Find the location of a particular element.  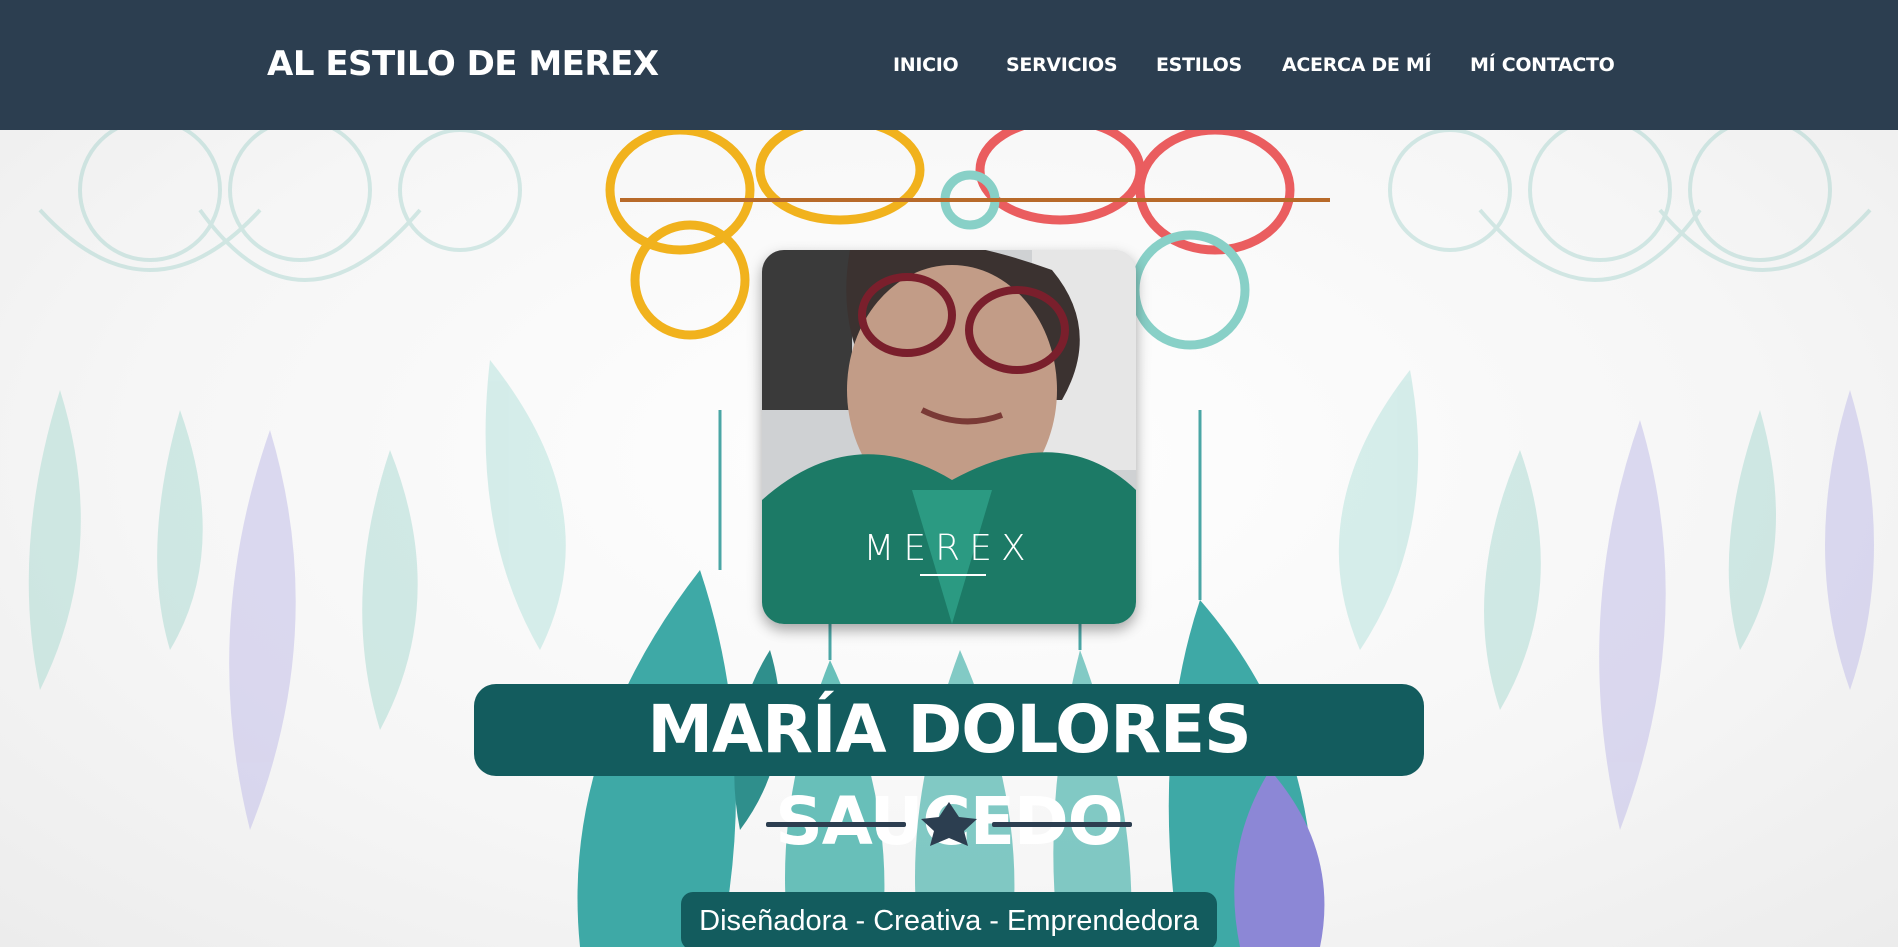

divider-line-left is located at coordinates (836, 824).